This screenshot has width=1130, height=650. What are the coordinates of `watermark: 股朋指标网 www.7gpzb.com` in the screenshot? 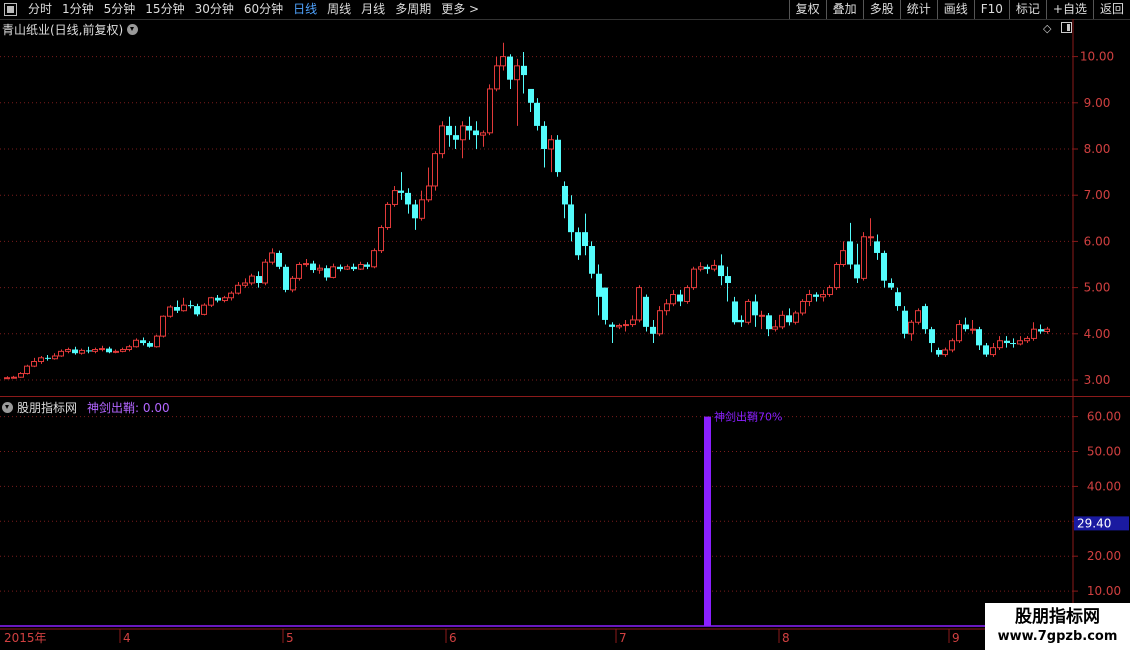 It's located at (1057, 626).